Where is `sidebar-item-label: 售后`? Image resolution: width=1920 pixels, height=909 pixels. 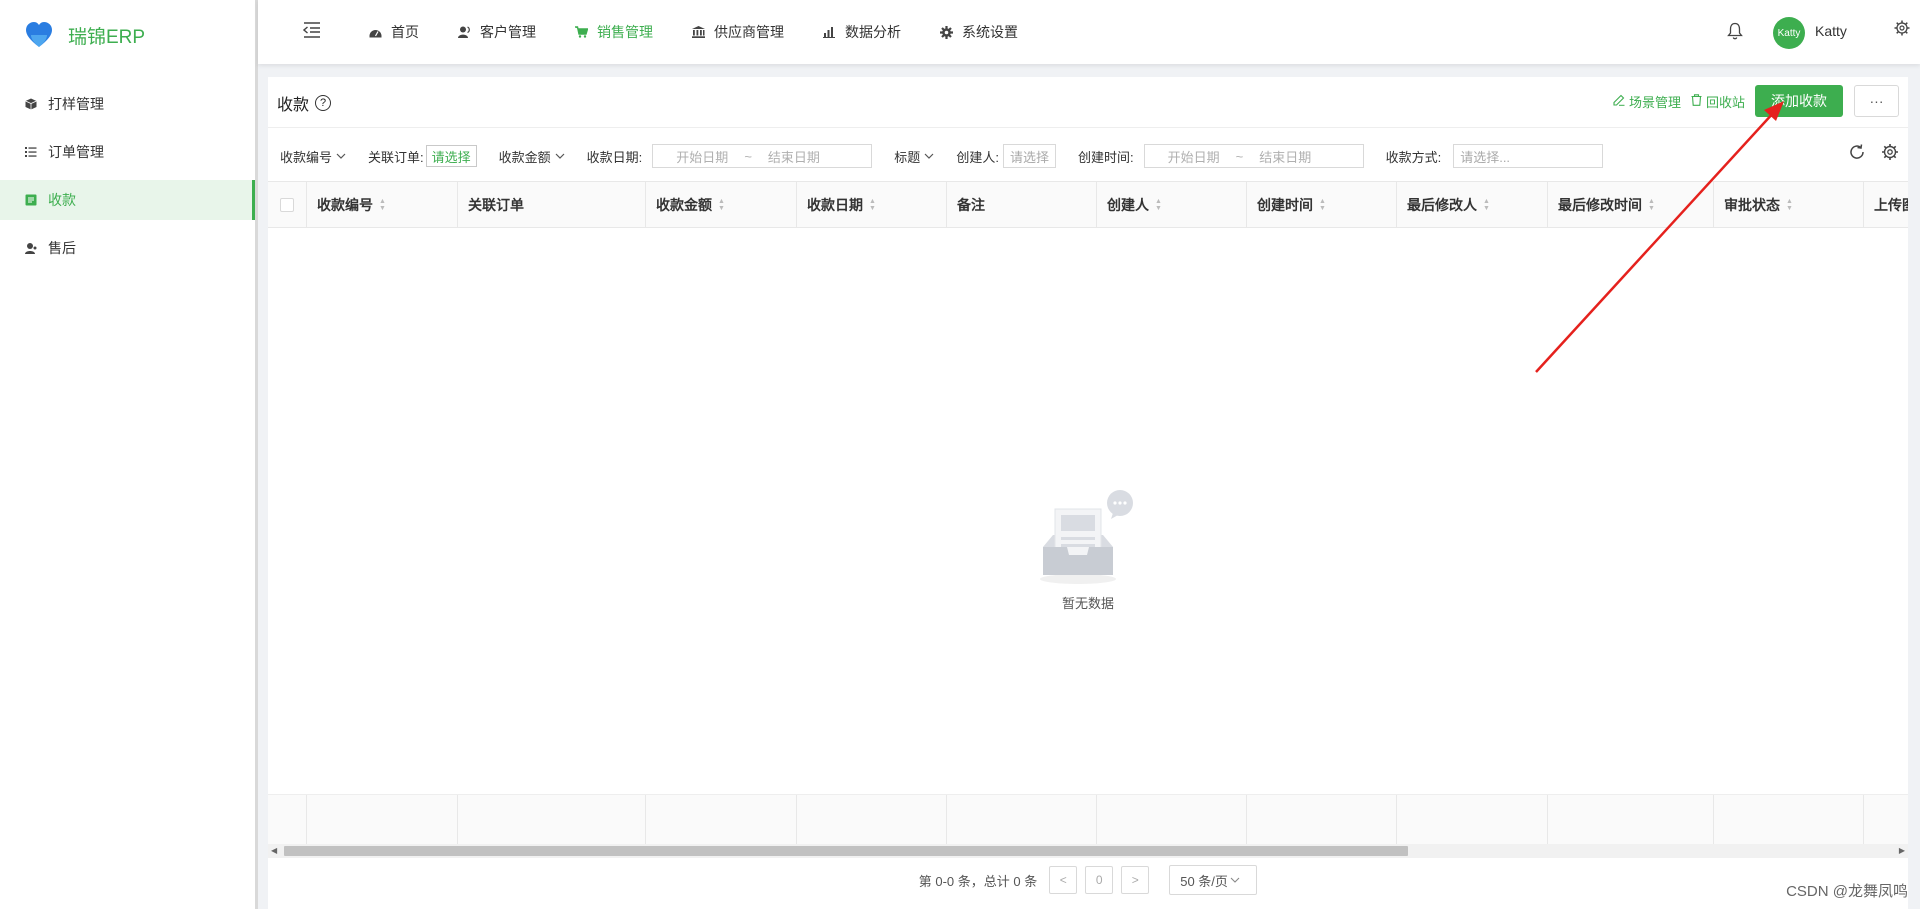
sidebar-item-label: 售后 is located at coordinates (62, 248).